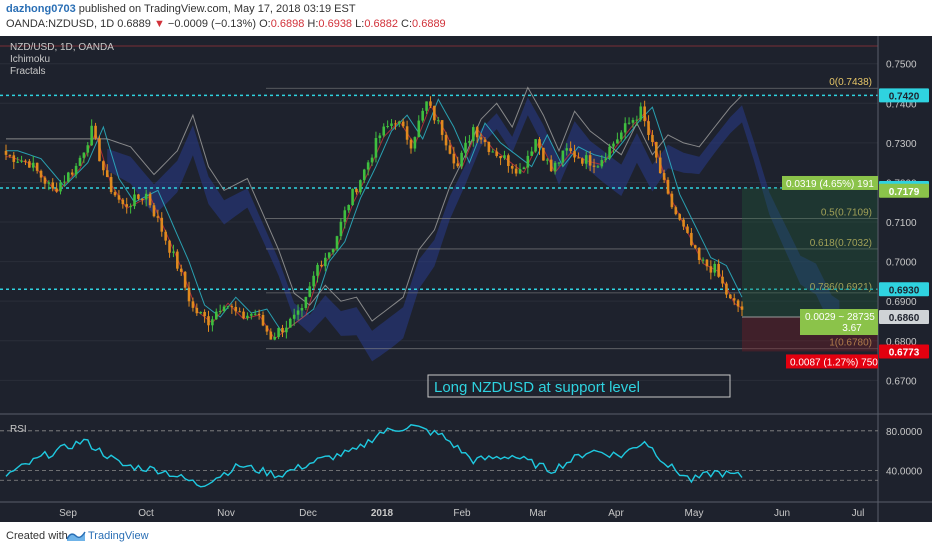 This screenshot has height=550, width=932. I want to click on legend-ichimoku: Ichimoku, so click(30, 59).